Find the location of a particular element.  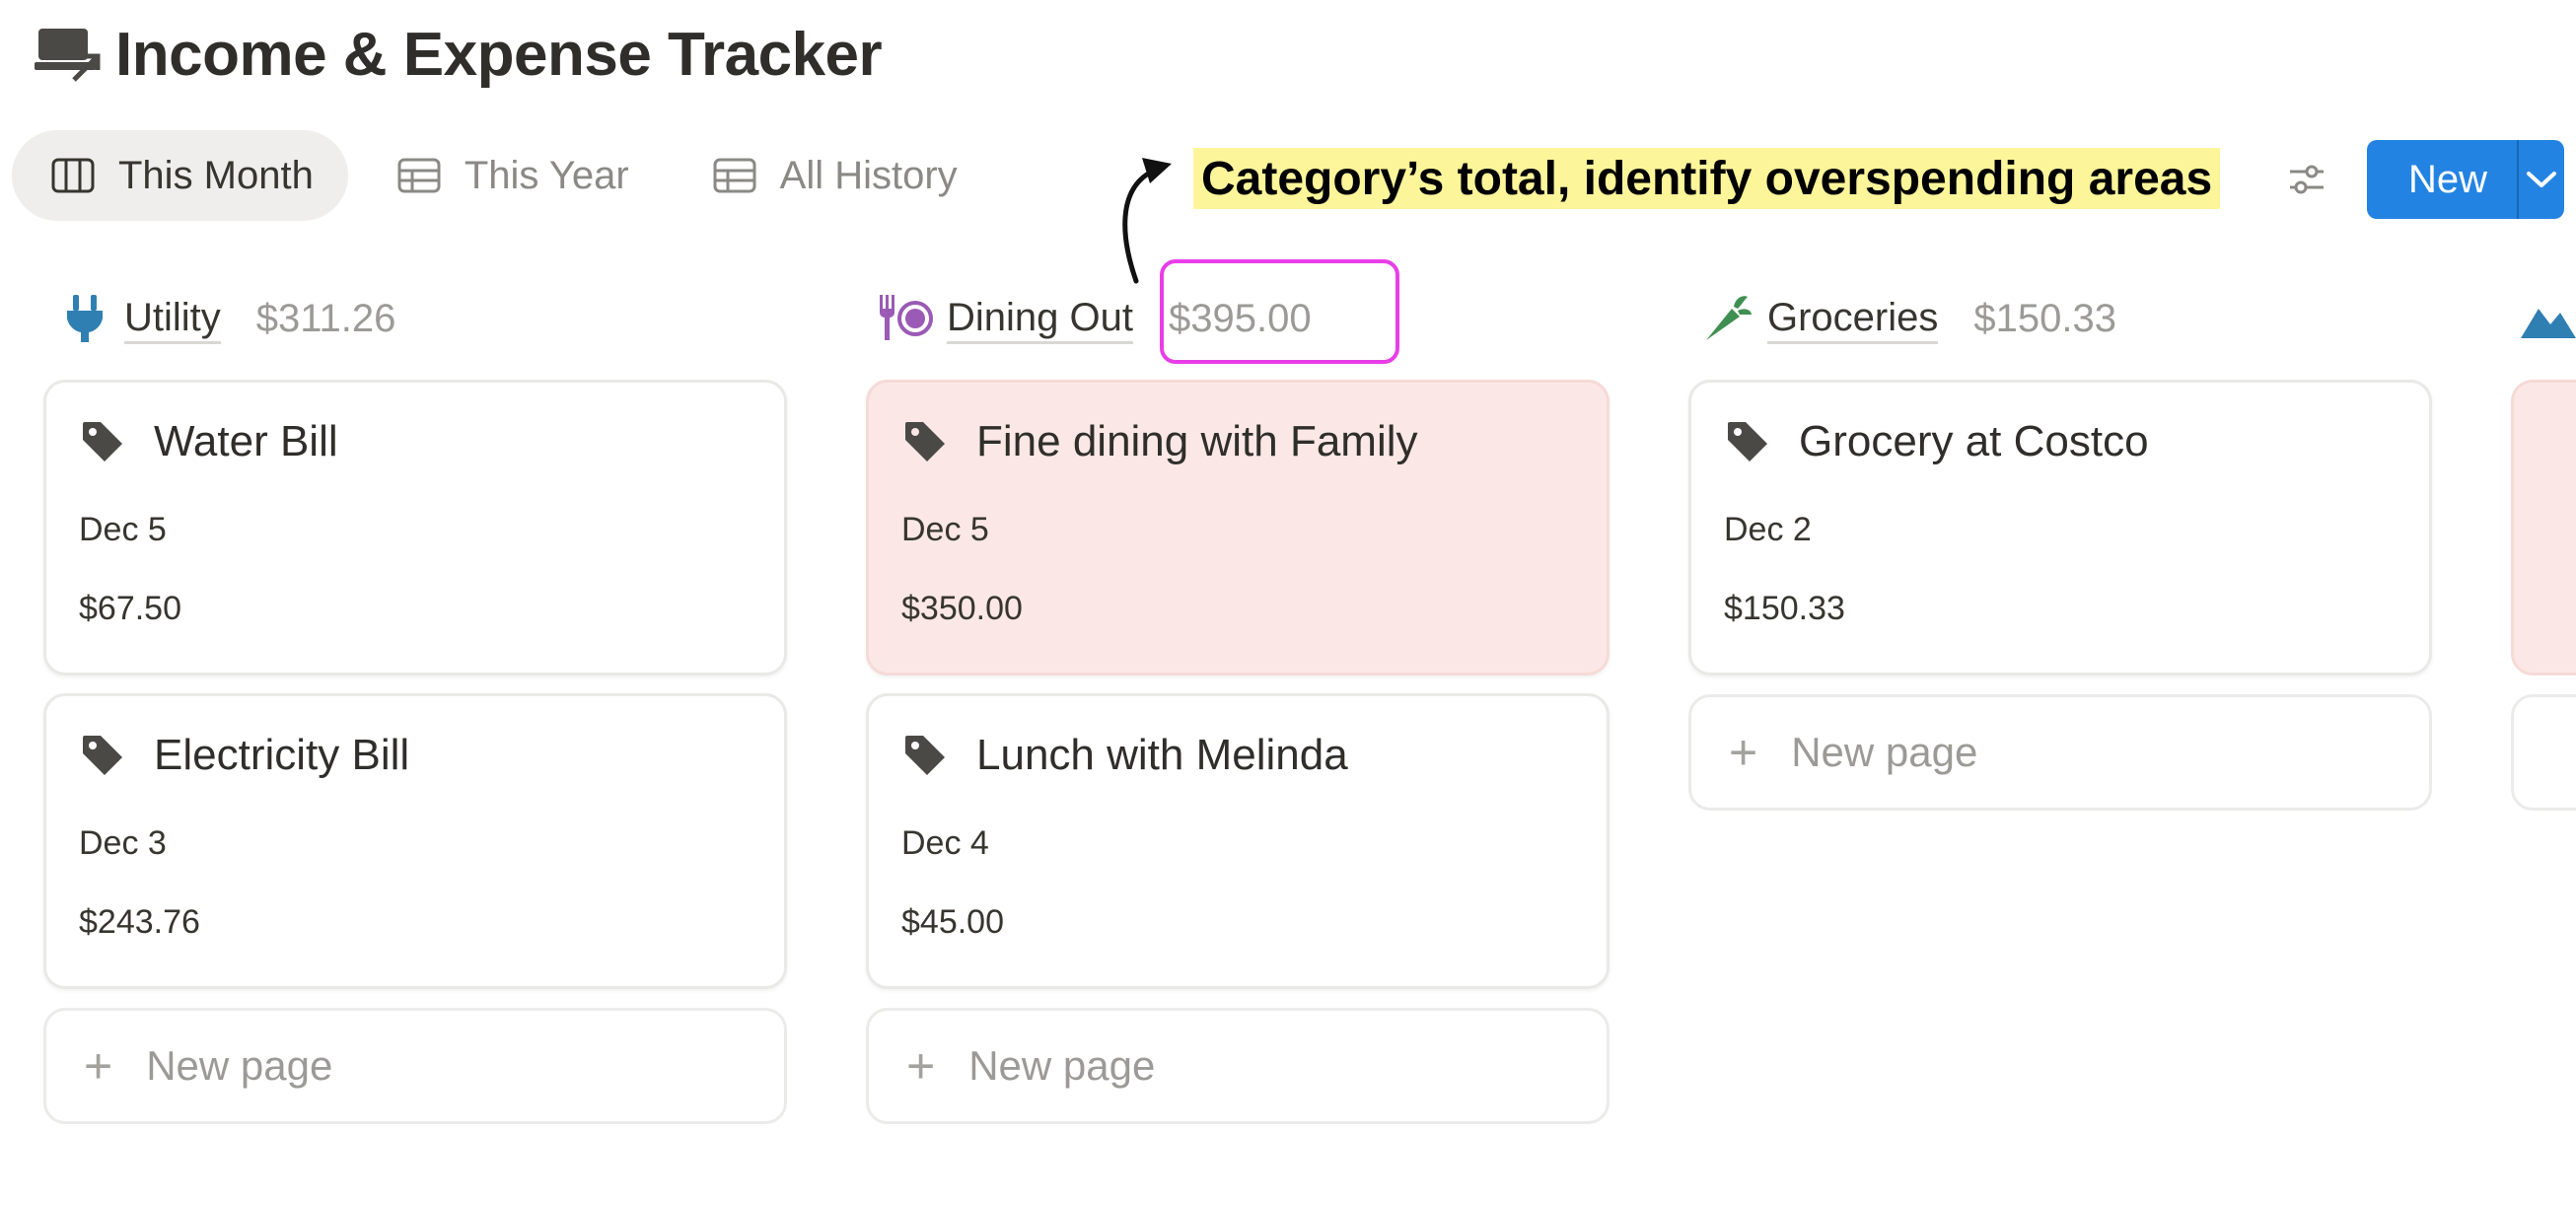

dining-icon is located at coordinates (907, 317).